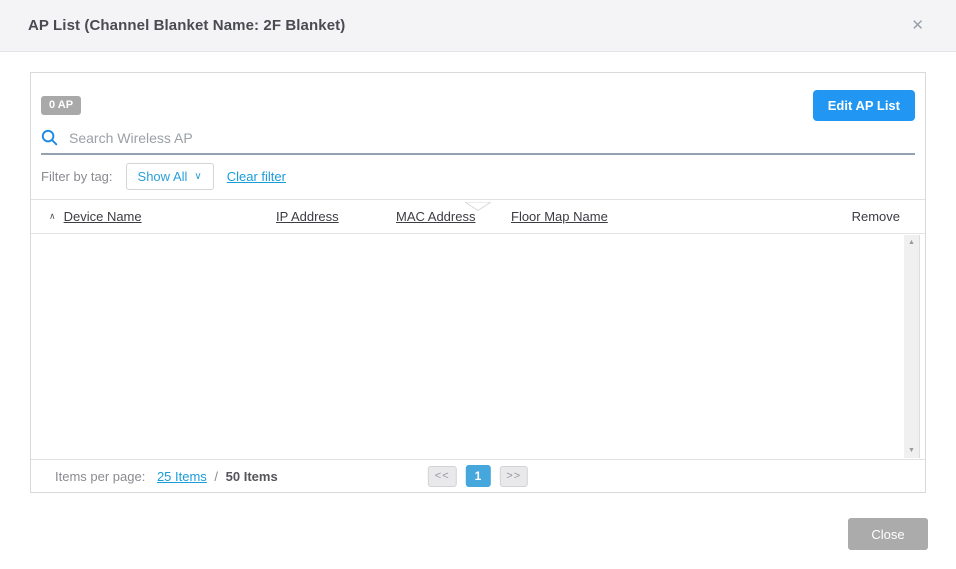  I want to click on chevron-down-icon: ∨, so click(198, 176).